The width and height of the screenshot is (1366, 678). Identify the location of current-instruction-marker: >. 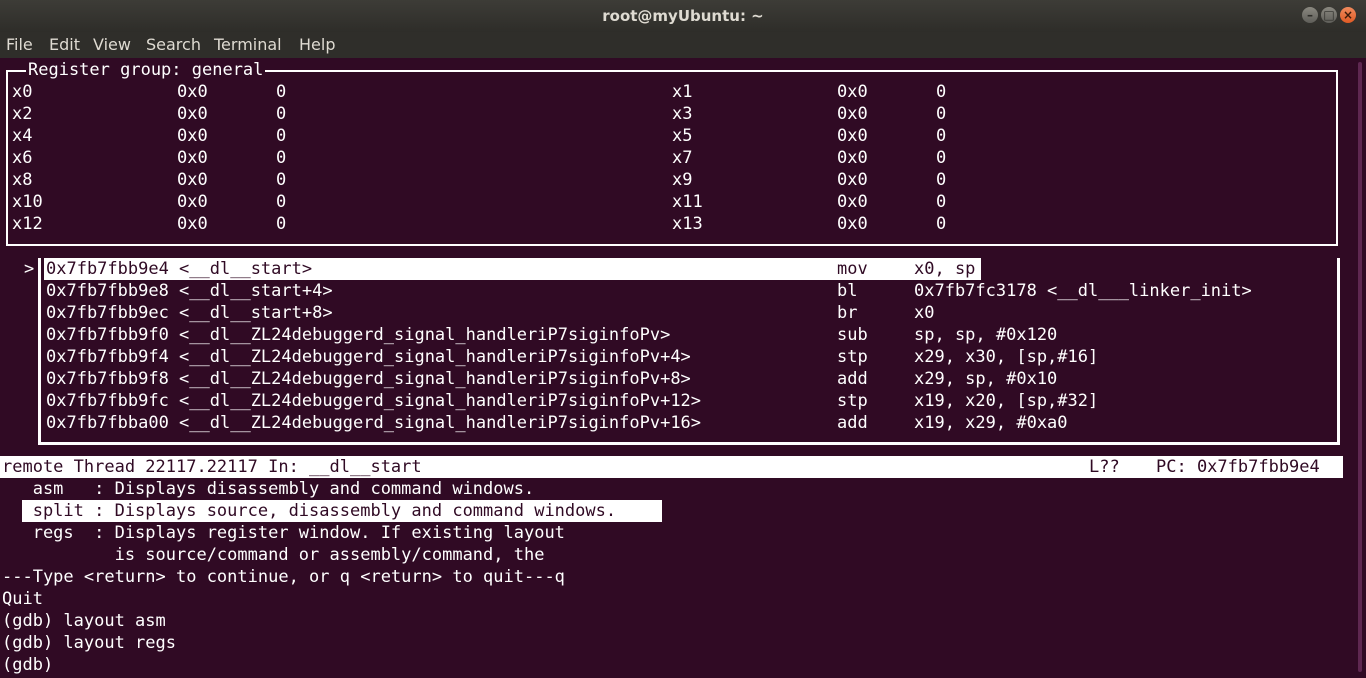
(29, 269).